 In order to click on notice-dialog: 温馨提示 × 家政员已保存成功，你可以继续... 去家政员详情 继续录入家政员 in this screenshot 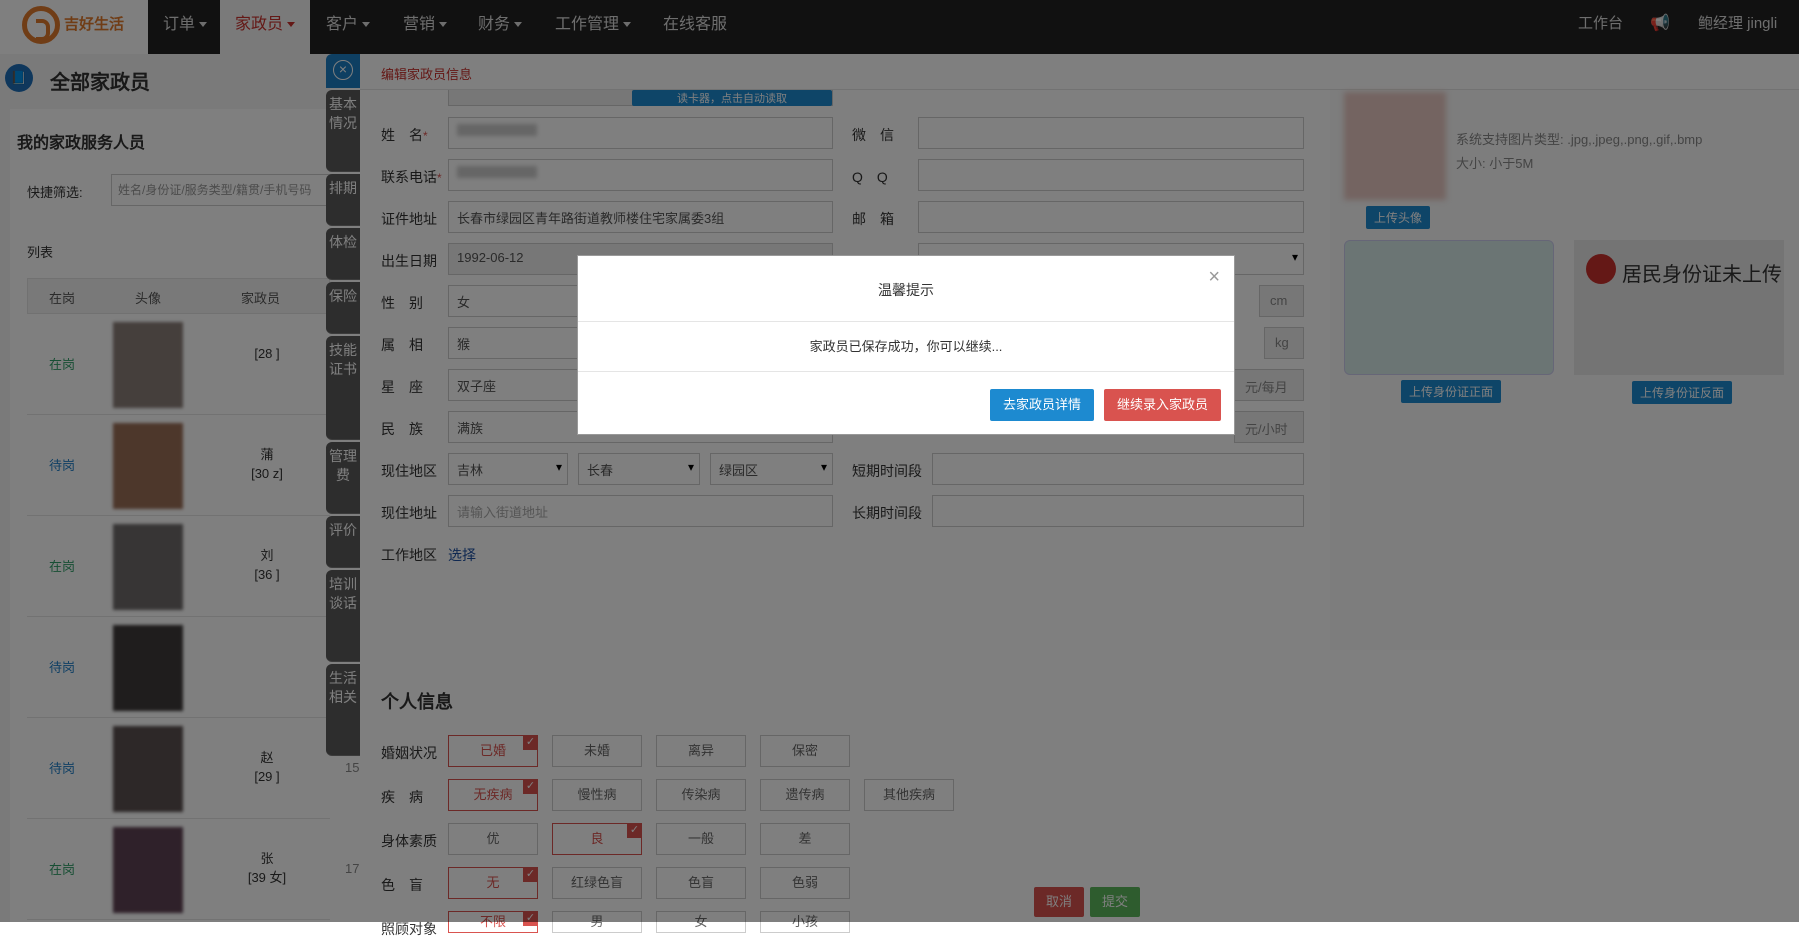, I will do `click(906, 345)`.